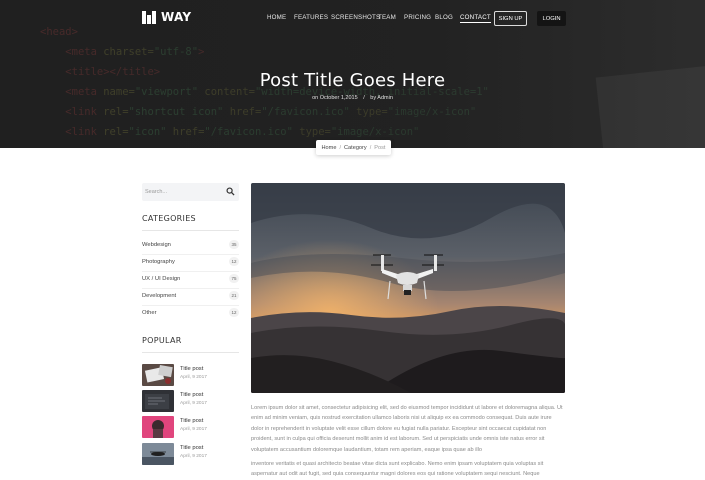 The height and width of the screenshot is (480, 705). I want to click on search-box, so click(190, 192).